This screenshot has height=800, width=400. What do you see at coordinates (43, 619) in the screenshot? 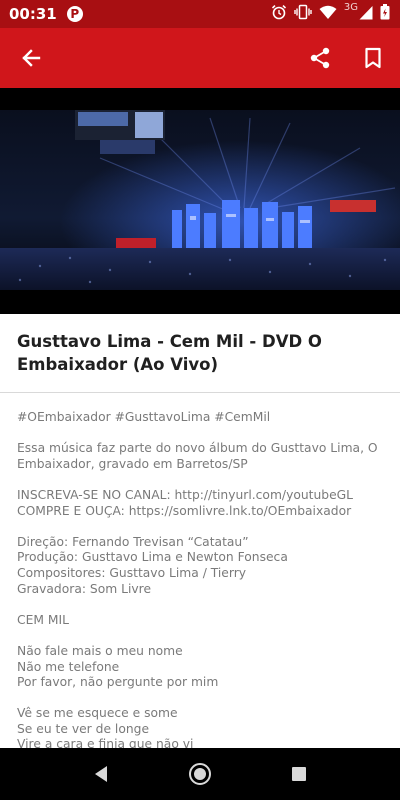
I see `description-line: CEM MIL` at bounding box center [43, 619].